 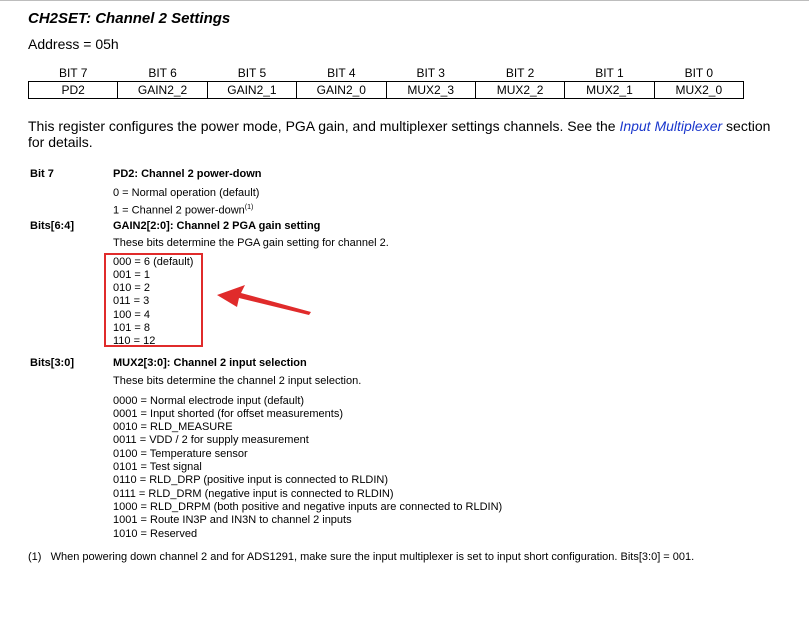 What do you see at coordinates (180, 453) in the screenshot?
I see `option-line: 0100 = Temperature sensor` at bounding box center [180, 453].